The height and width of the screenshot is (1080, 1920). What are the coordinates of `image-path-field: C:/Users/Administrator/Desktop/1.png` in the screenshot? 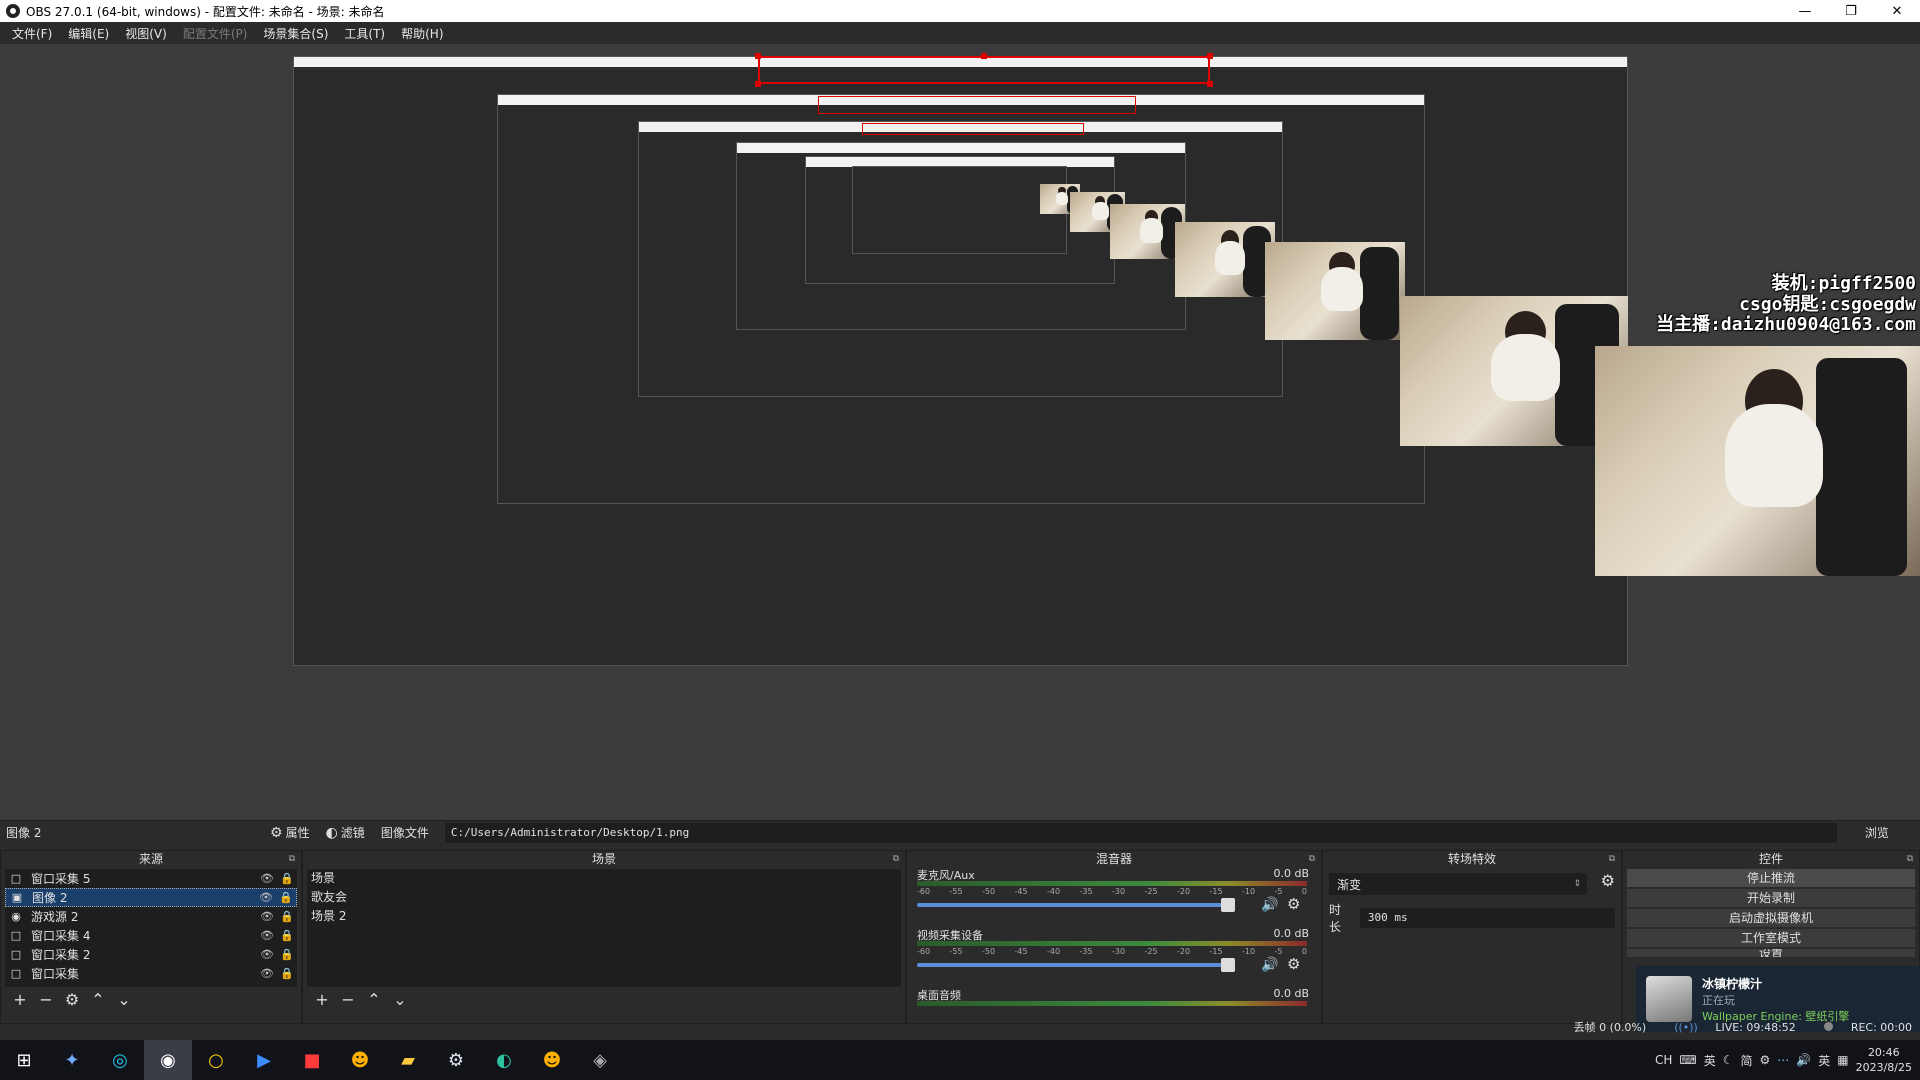 It's located at (1140, 832).